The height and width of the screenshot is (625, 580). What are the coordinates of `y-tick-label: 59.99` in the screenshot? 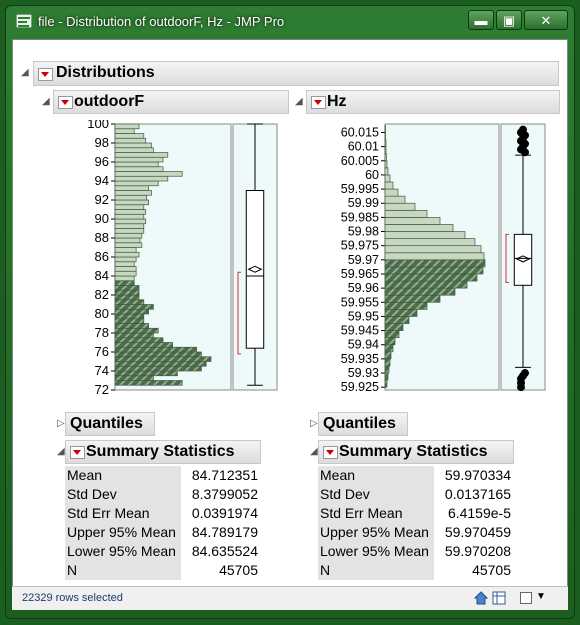 It's located at (363, 203).